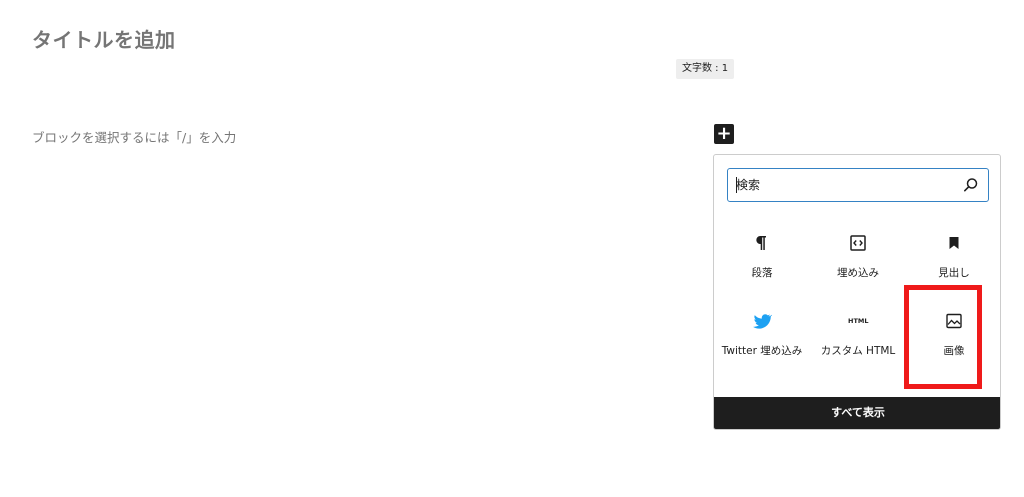 The width and height of the screenshot is (1024, 497). Describe the element at coordinates (954, 243) in the screenshot. I see `heading-bookmark-icon` at that location.